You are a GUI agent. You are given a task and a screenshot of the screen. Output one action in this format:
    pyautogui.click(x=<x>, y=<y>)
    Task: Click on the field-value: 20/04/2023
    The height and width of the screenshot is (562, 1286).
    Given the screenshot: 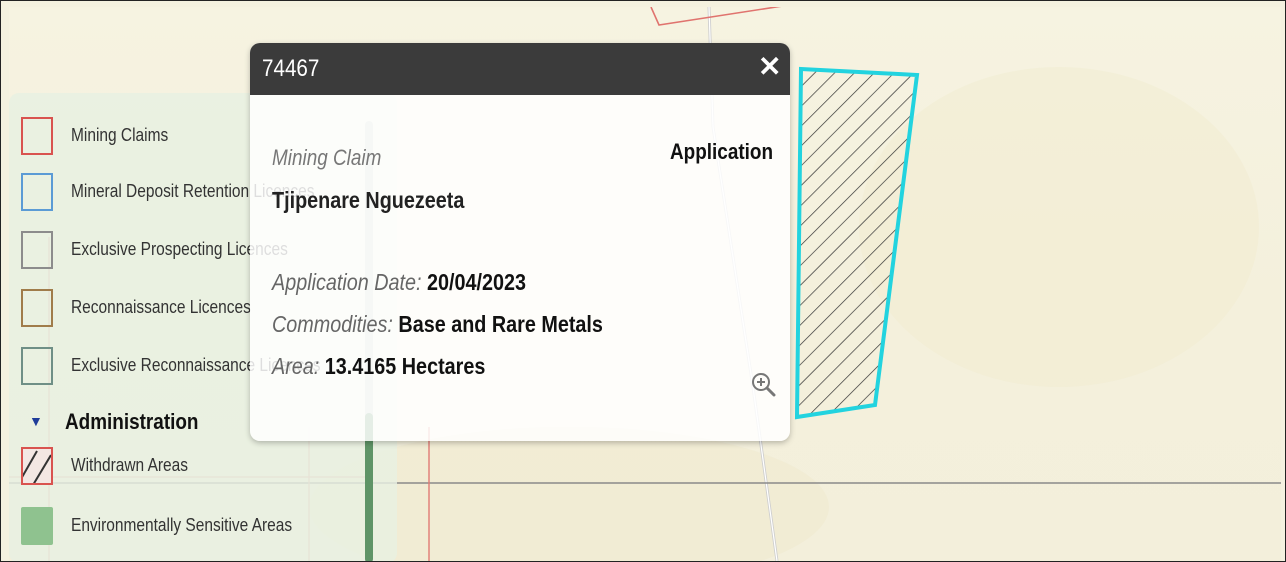 What is the action you would take?
    pyautogui.click(x=477, y=282)
    